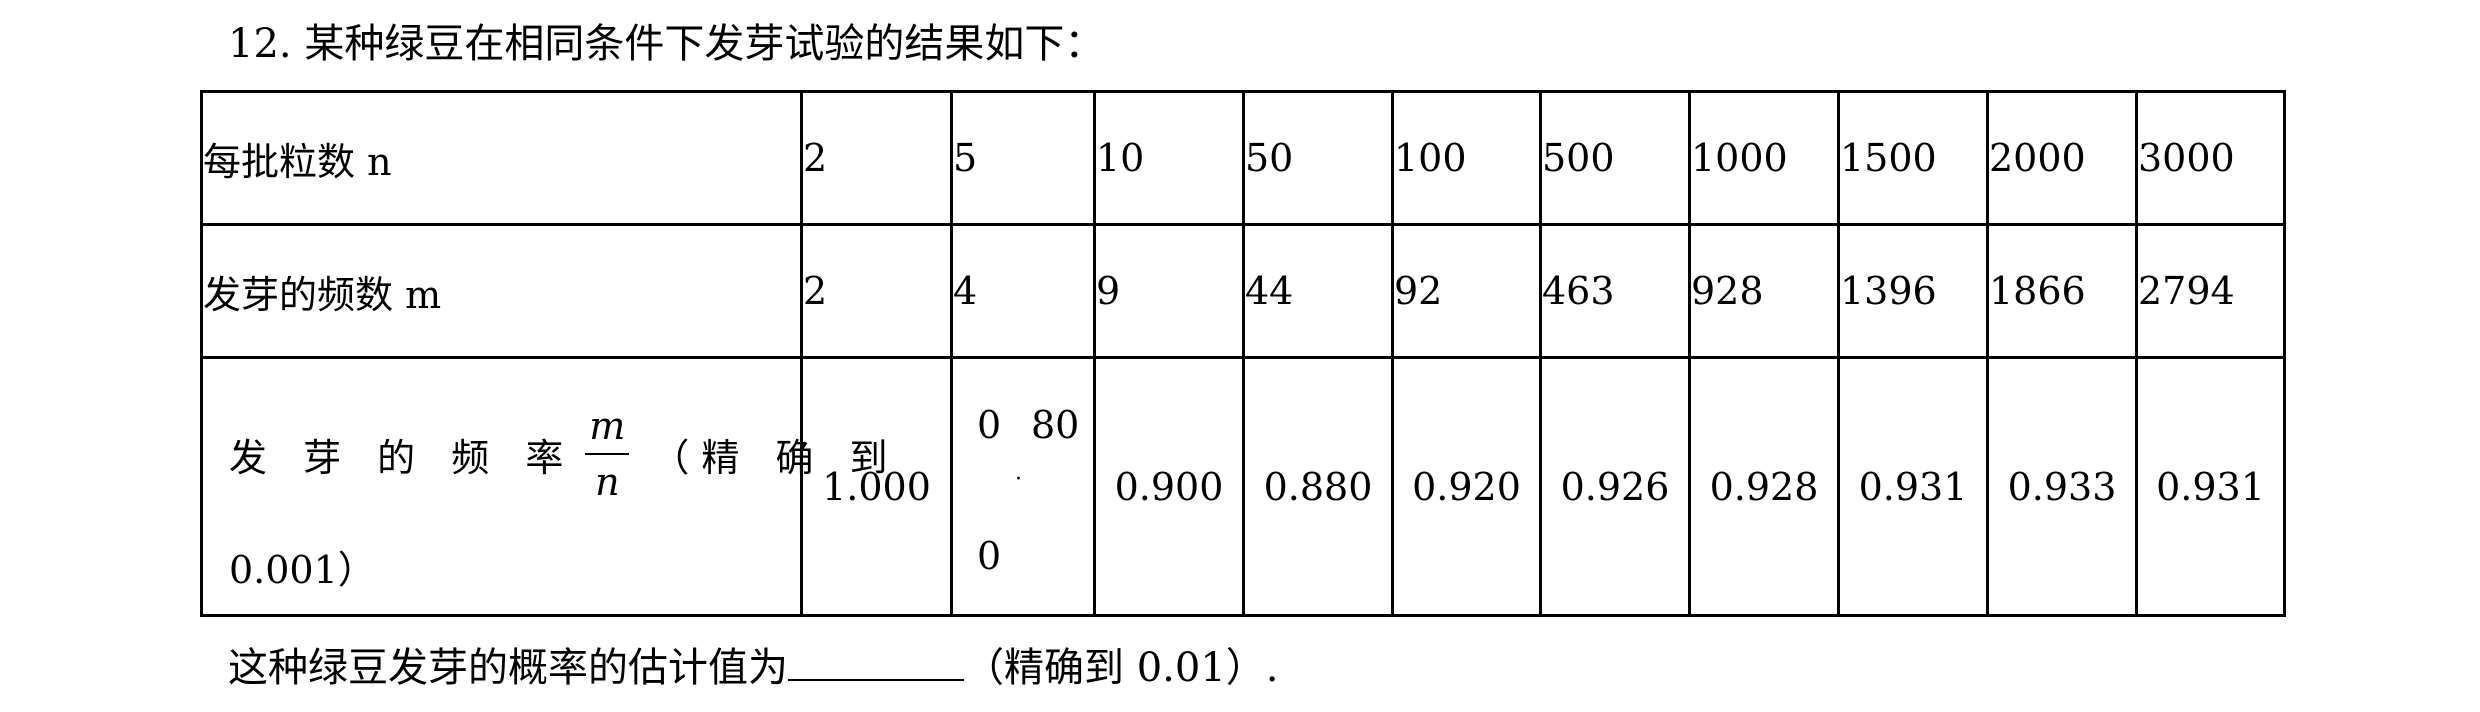 The width and height of the screenshot is (2480, 712). Describe the element at coordinates (1466, 291) in the screenshot. I see `table-cell: 92` at that location.